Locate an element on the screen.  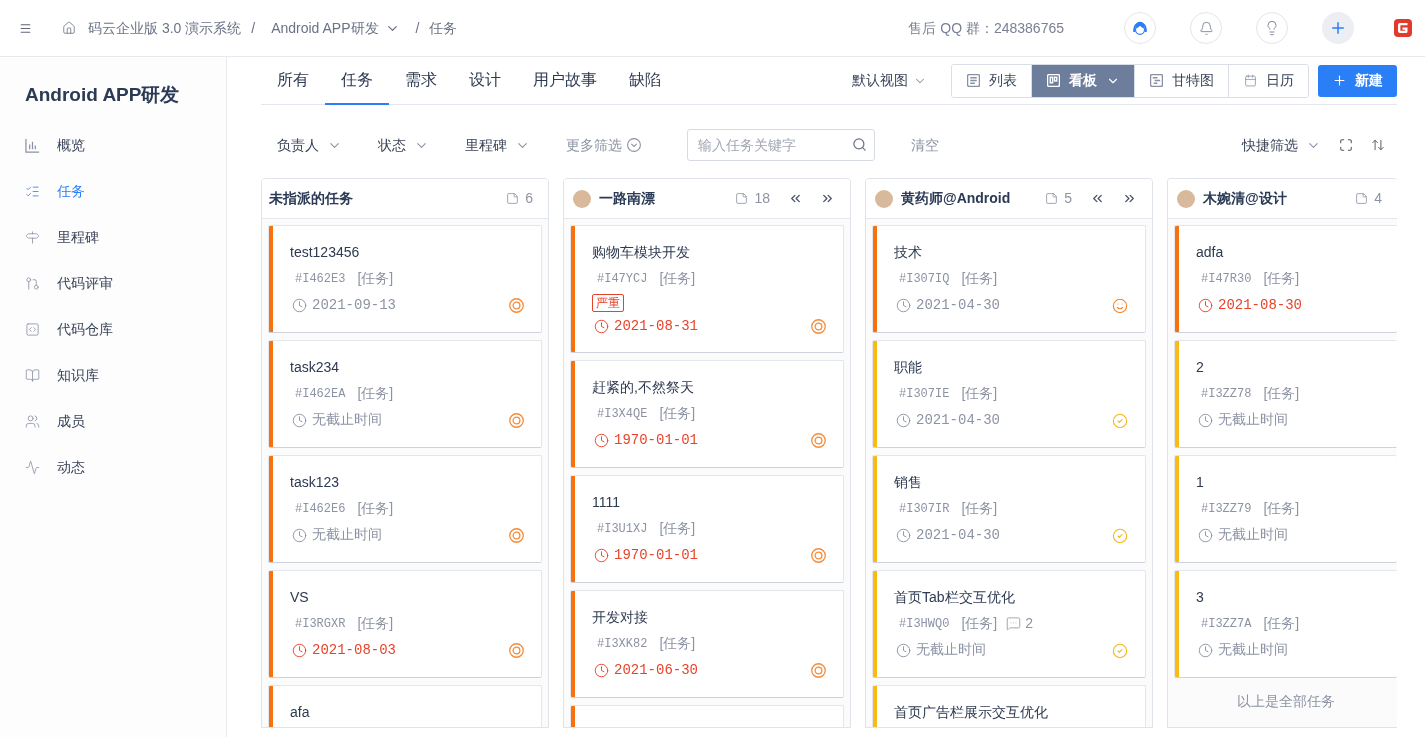
task-title: afa is located at coordinates (300, 712).